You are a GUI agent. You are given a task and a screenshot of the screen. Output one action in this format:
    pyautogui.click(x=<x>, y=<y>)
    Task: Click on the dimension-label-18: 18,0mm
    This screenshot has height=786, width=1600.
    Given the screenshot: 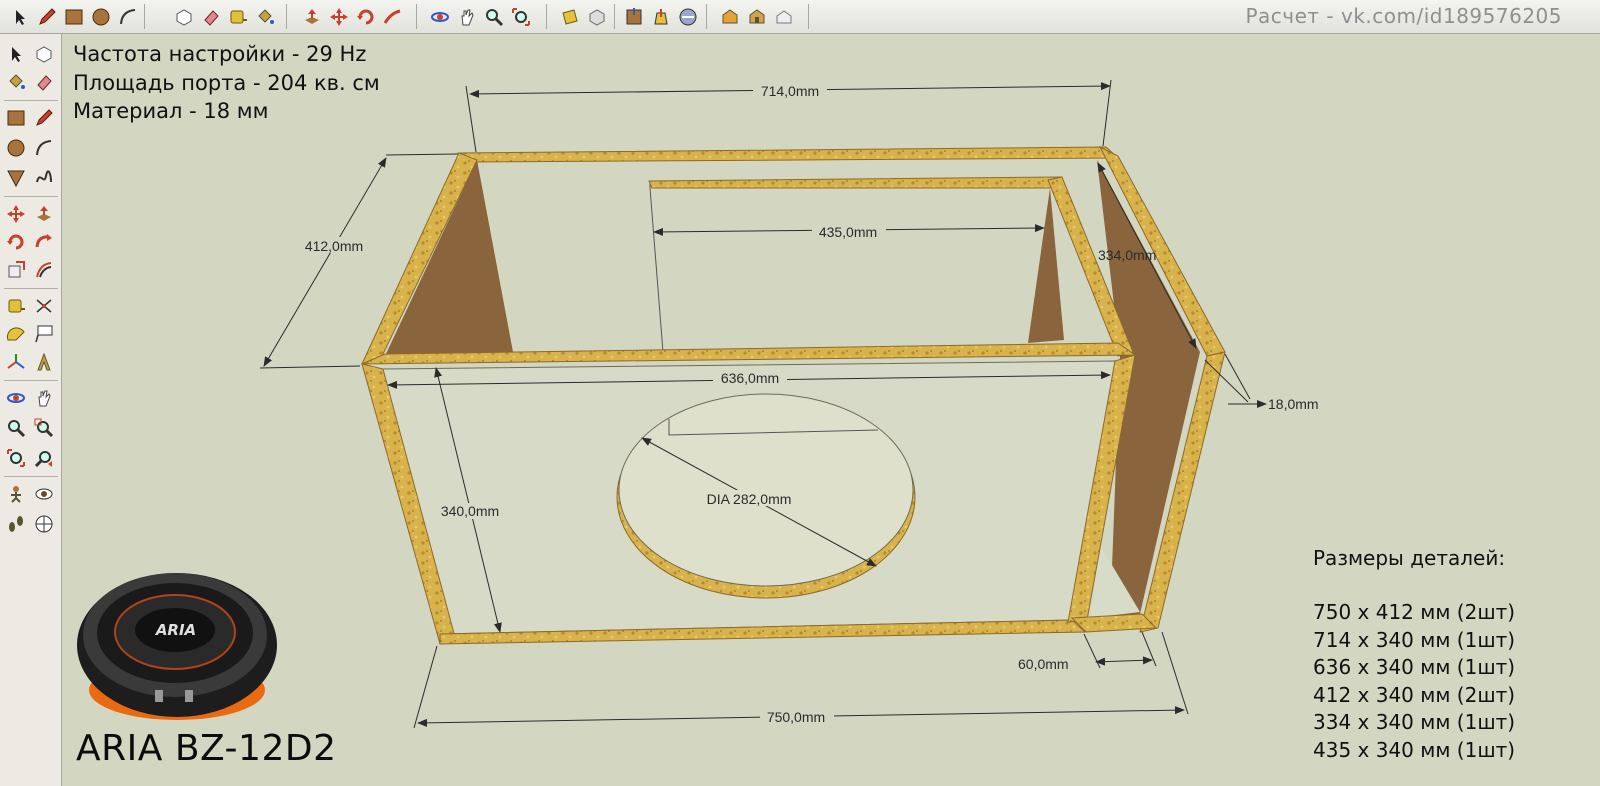 What is the action you would take?
    pyautogui.click(x=1293, y=404)
    